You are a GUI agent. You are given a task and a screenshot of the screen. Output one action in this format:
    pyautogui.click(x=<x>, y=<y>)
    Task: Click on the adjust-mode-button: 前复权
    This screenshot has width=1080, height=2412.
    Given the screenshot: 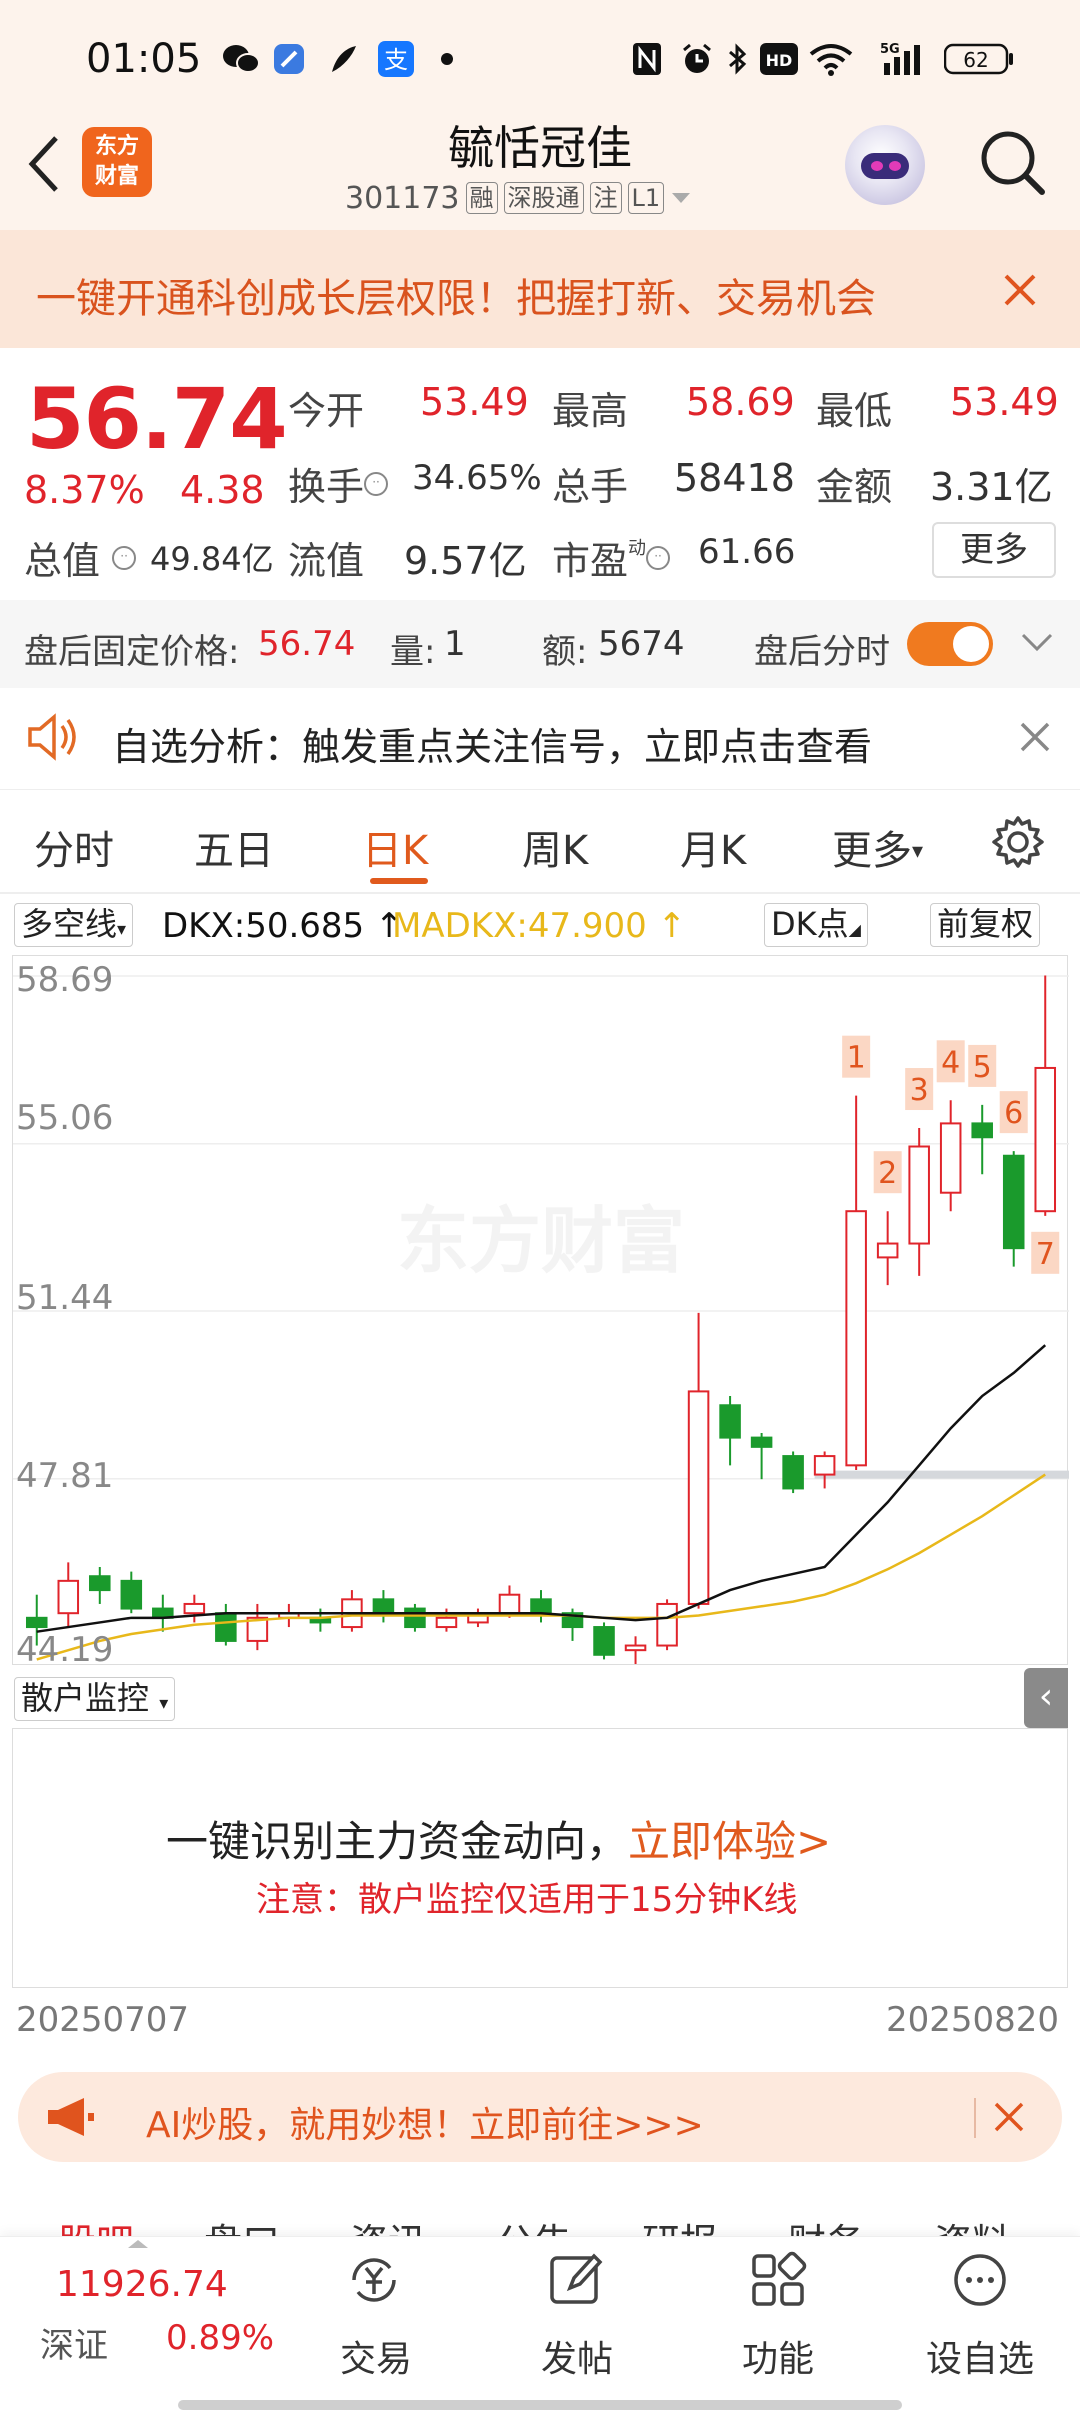 What is the action you would take?
    pyautogui.click(x=985, y=925)
    